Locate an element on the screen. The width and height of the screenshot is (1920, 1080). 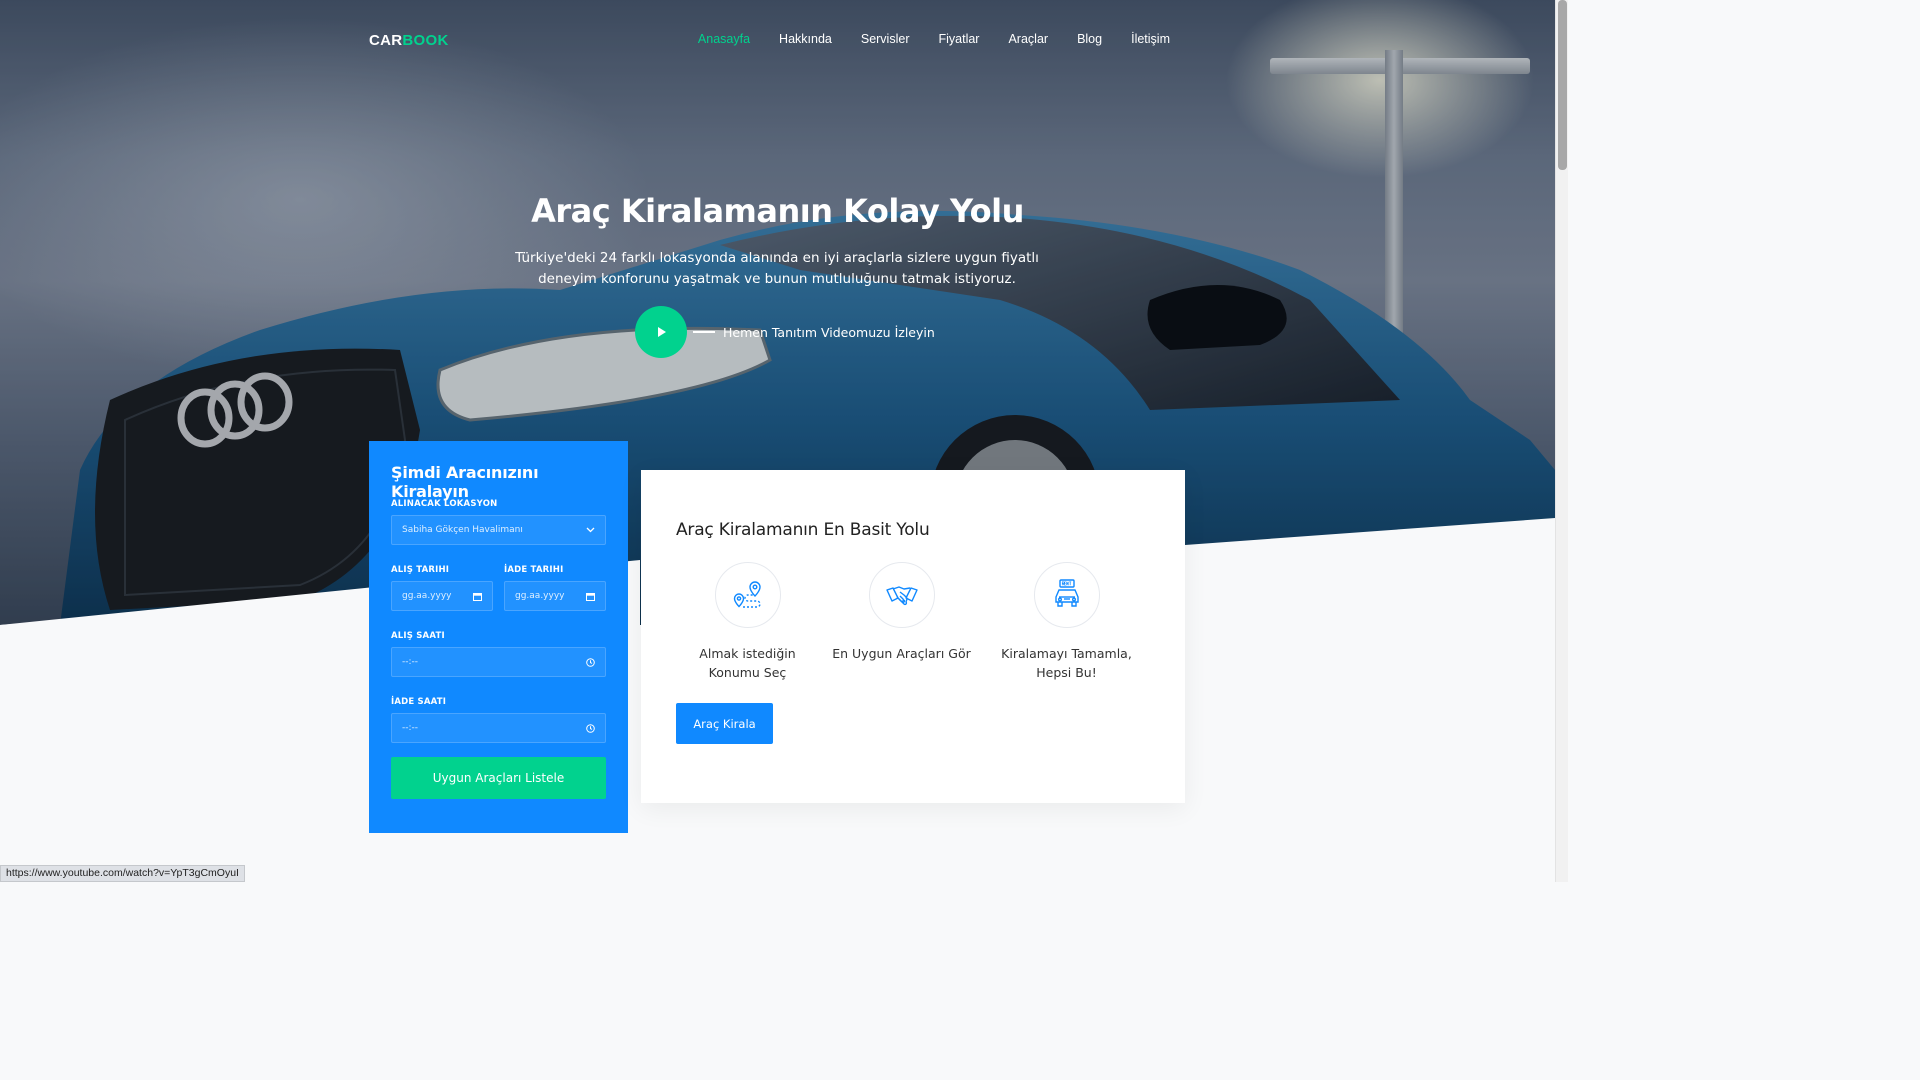
scrollbar-thumb is located at coordinates (1562, 85).